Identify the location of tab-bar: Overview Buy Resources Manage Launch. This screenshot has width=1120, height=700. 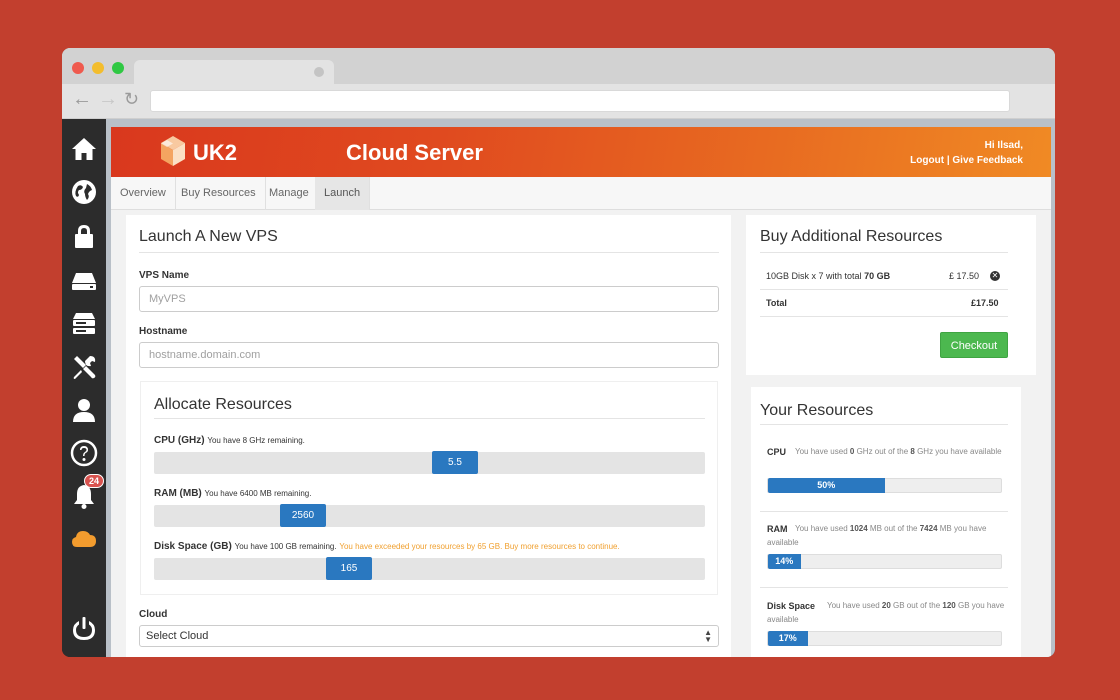
(581, 193).